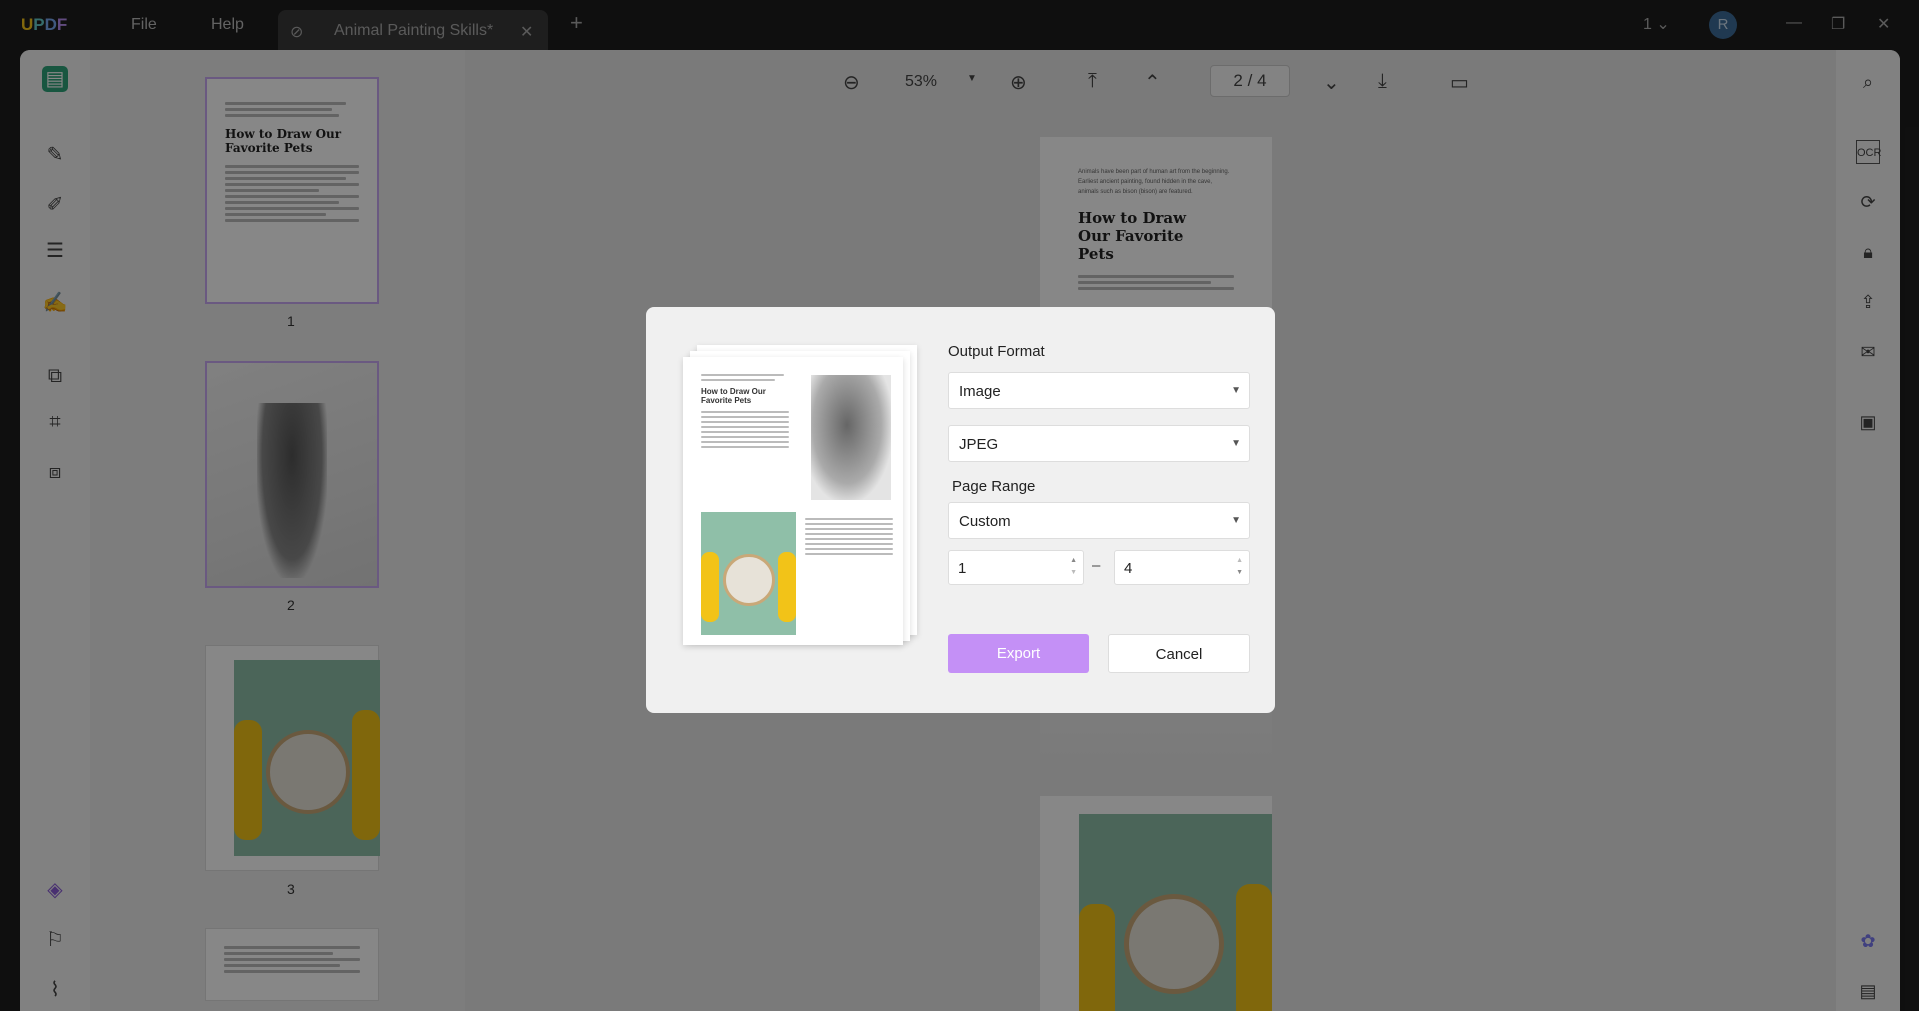 Image resolution: width=1919 pixels, height=1011 pixels. Describe the element at coordinates (1099, 520) in the screenshot. I see `page-range-select: Custom ▼` at that location.